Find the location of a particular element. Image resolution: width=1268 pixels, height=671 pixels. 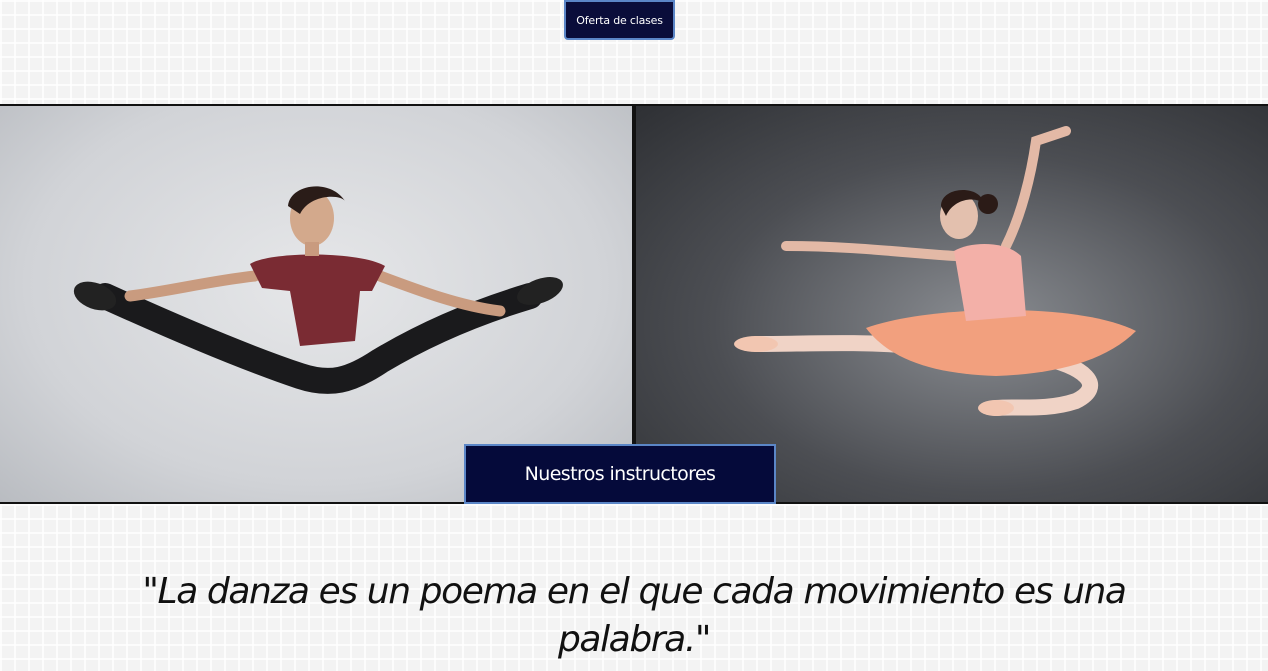

ballerina-illustration is located at coordinates (935, 271).